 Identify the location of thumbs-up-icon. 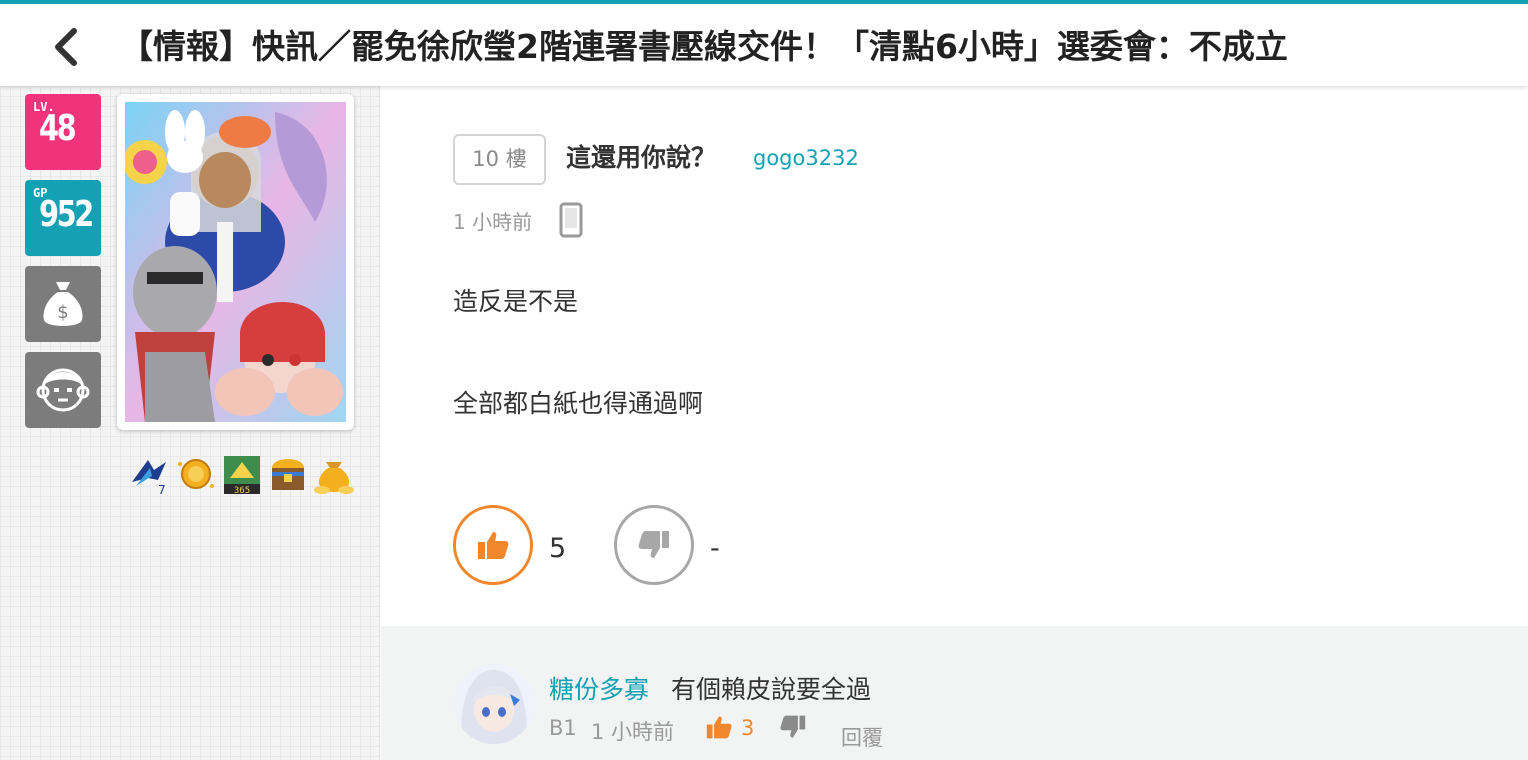
(493, 545).